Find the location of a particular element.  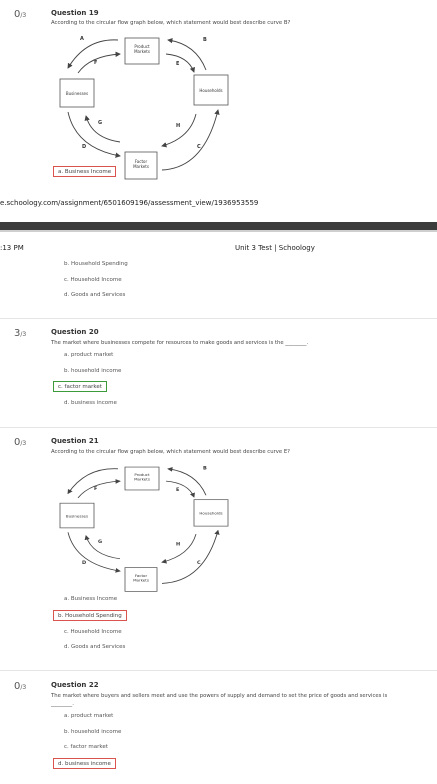

question-21-option-c: c. Household Income is located at coordinates (93, 632).